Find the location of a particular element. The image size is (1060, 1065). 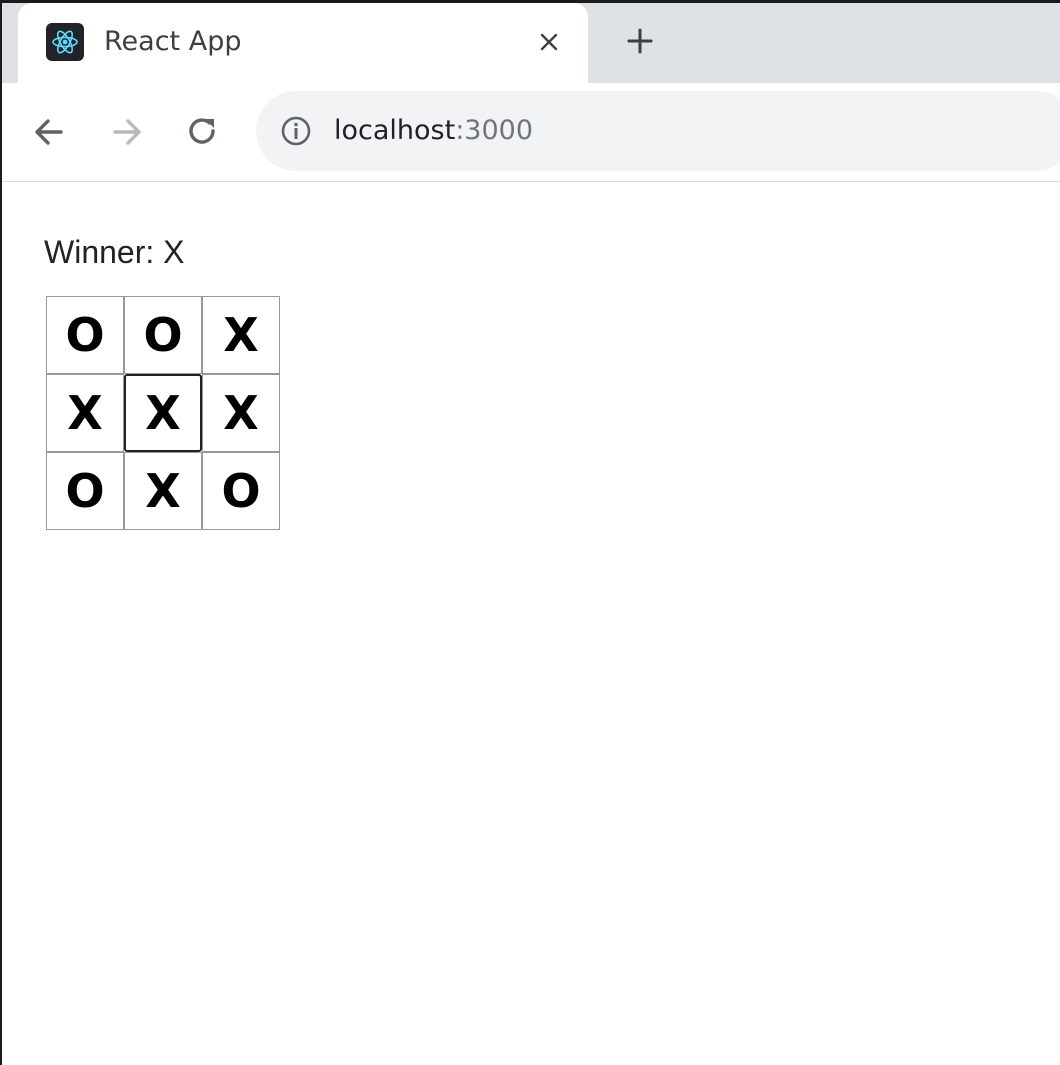

square-7: X is located at coordinates (163, 491).